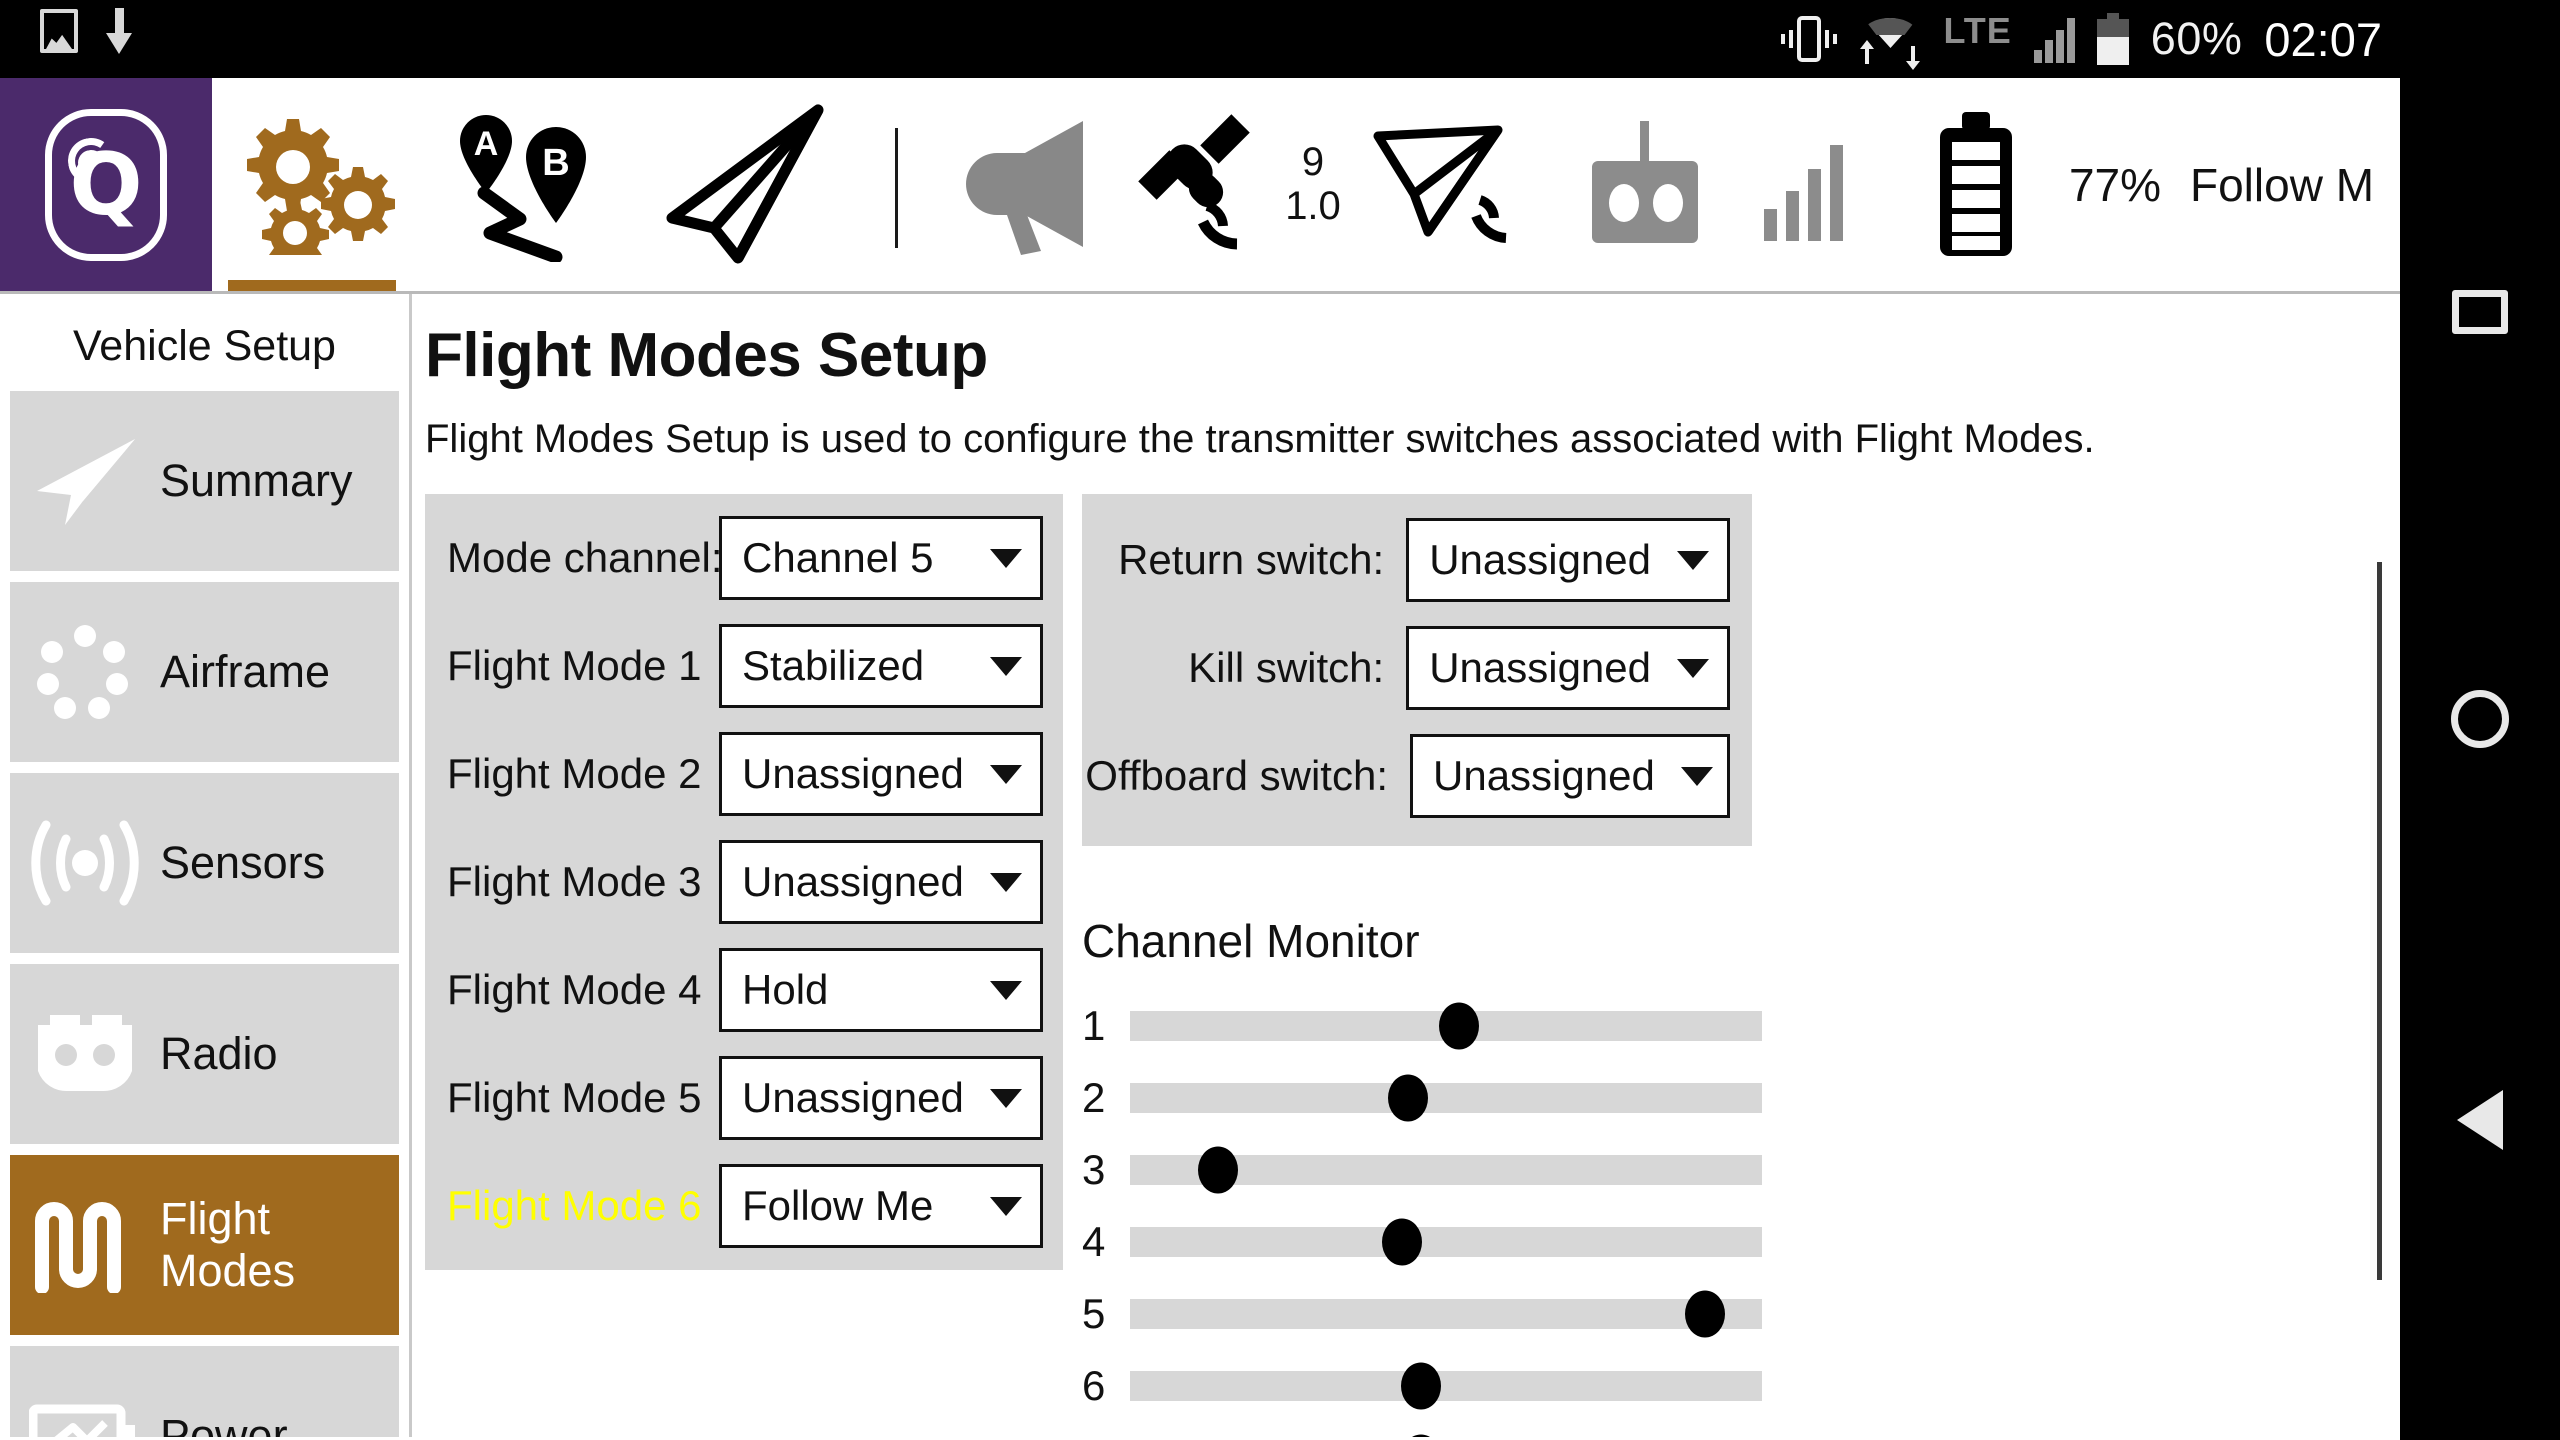 The height and width of the screenshot is (1440, 2560). I want to click on channel-monitor-rows: 1 2 3 4 5 6 7, so click(1422, 1213).